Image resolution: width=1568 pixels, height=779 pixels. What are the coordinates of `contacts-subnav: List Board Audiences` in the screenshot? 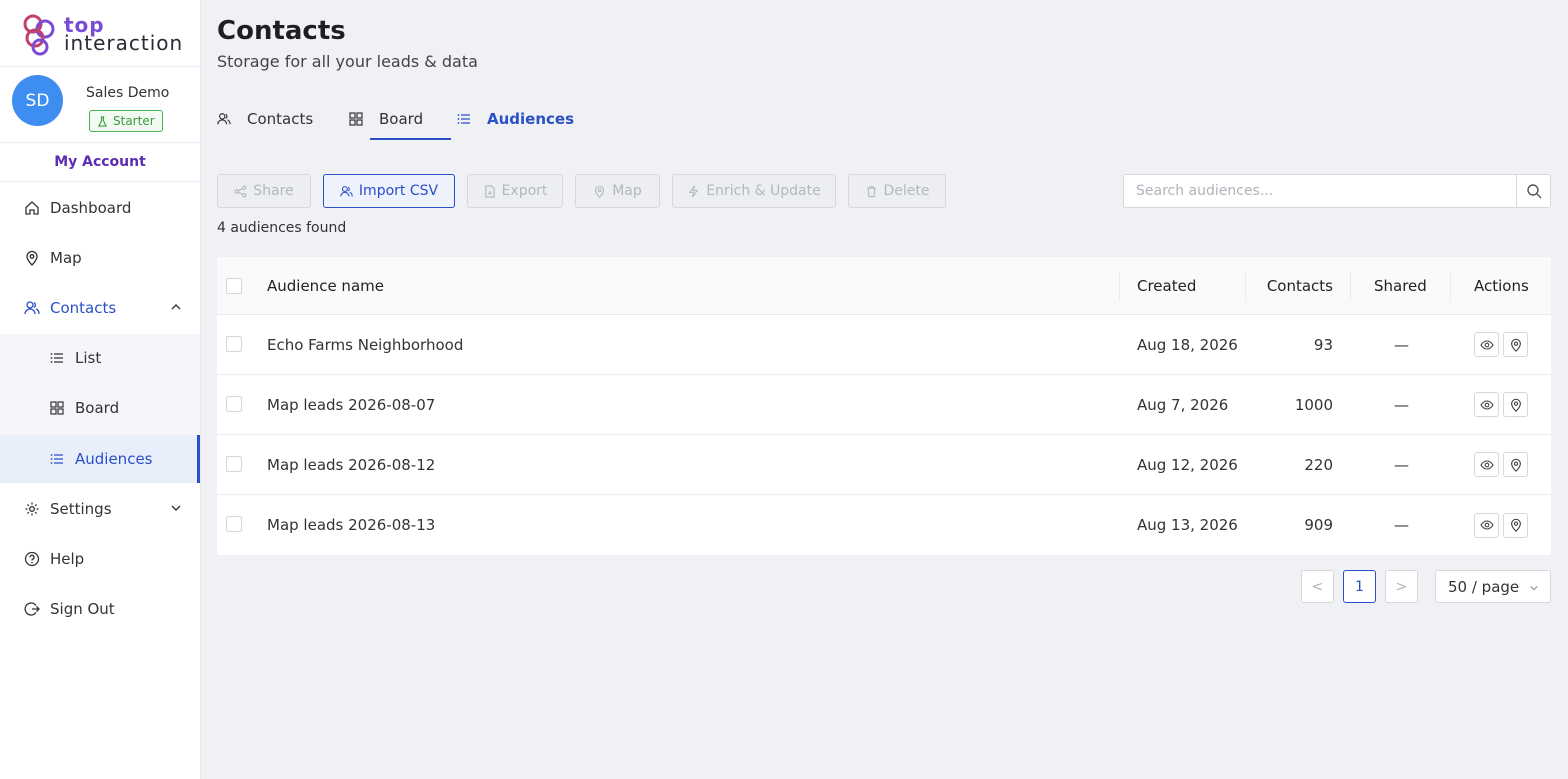 It's located at (100, 408).